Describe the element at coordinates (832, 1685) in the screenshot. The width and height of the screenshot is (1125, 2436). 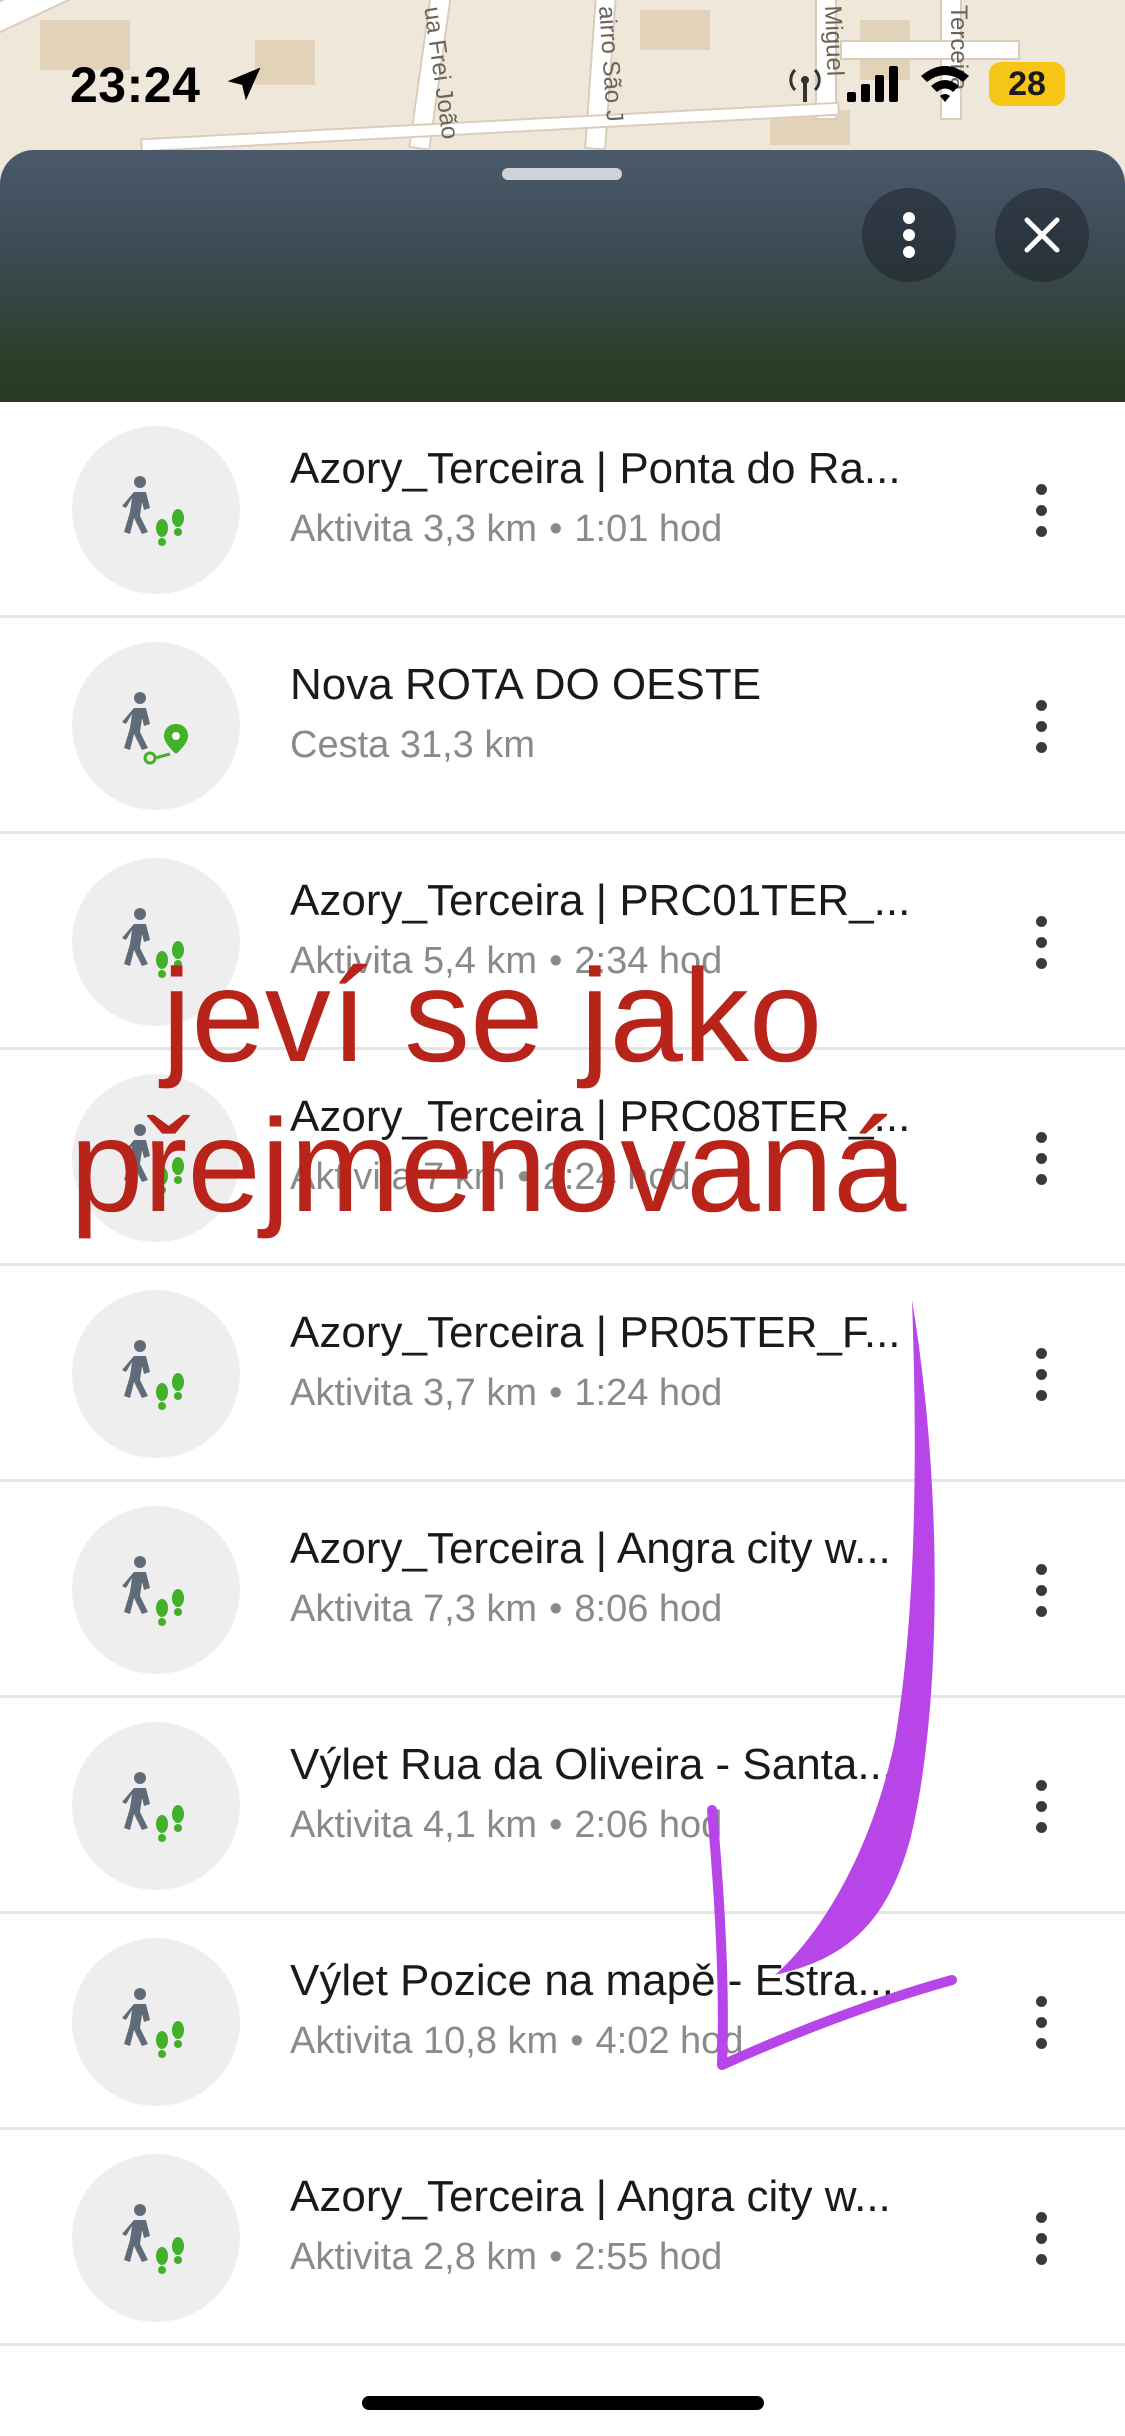
I see `annotation-arrow-icon` at that location.